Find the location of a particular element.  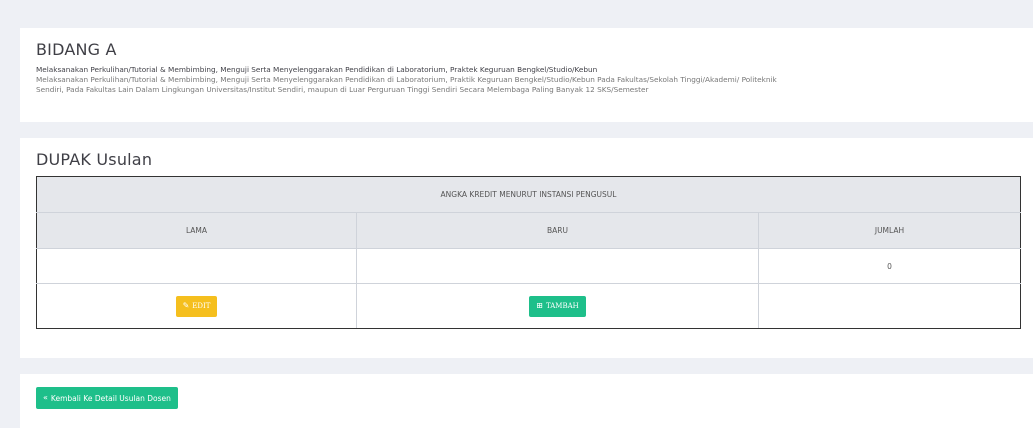

edit-icon: ✎ is located at coordinates (186, 305).